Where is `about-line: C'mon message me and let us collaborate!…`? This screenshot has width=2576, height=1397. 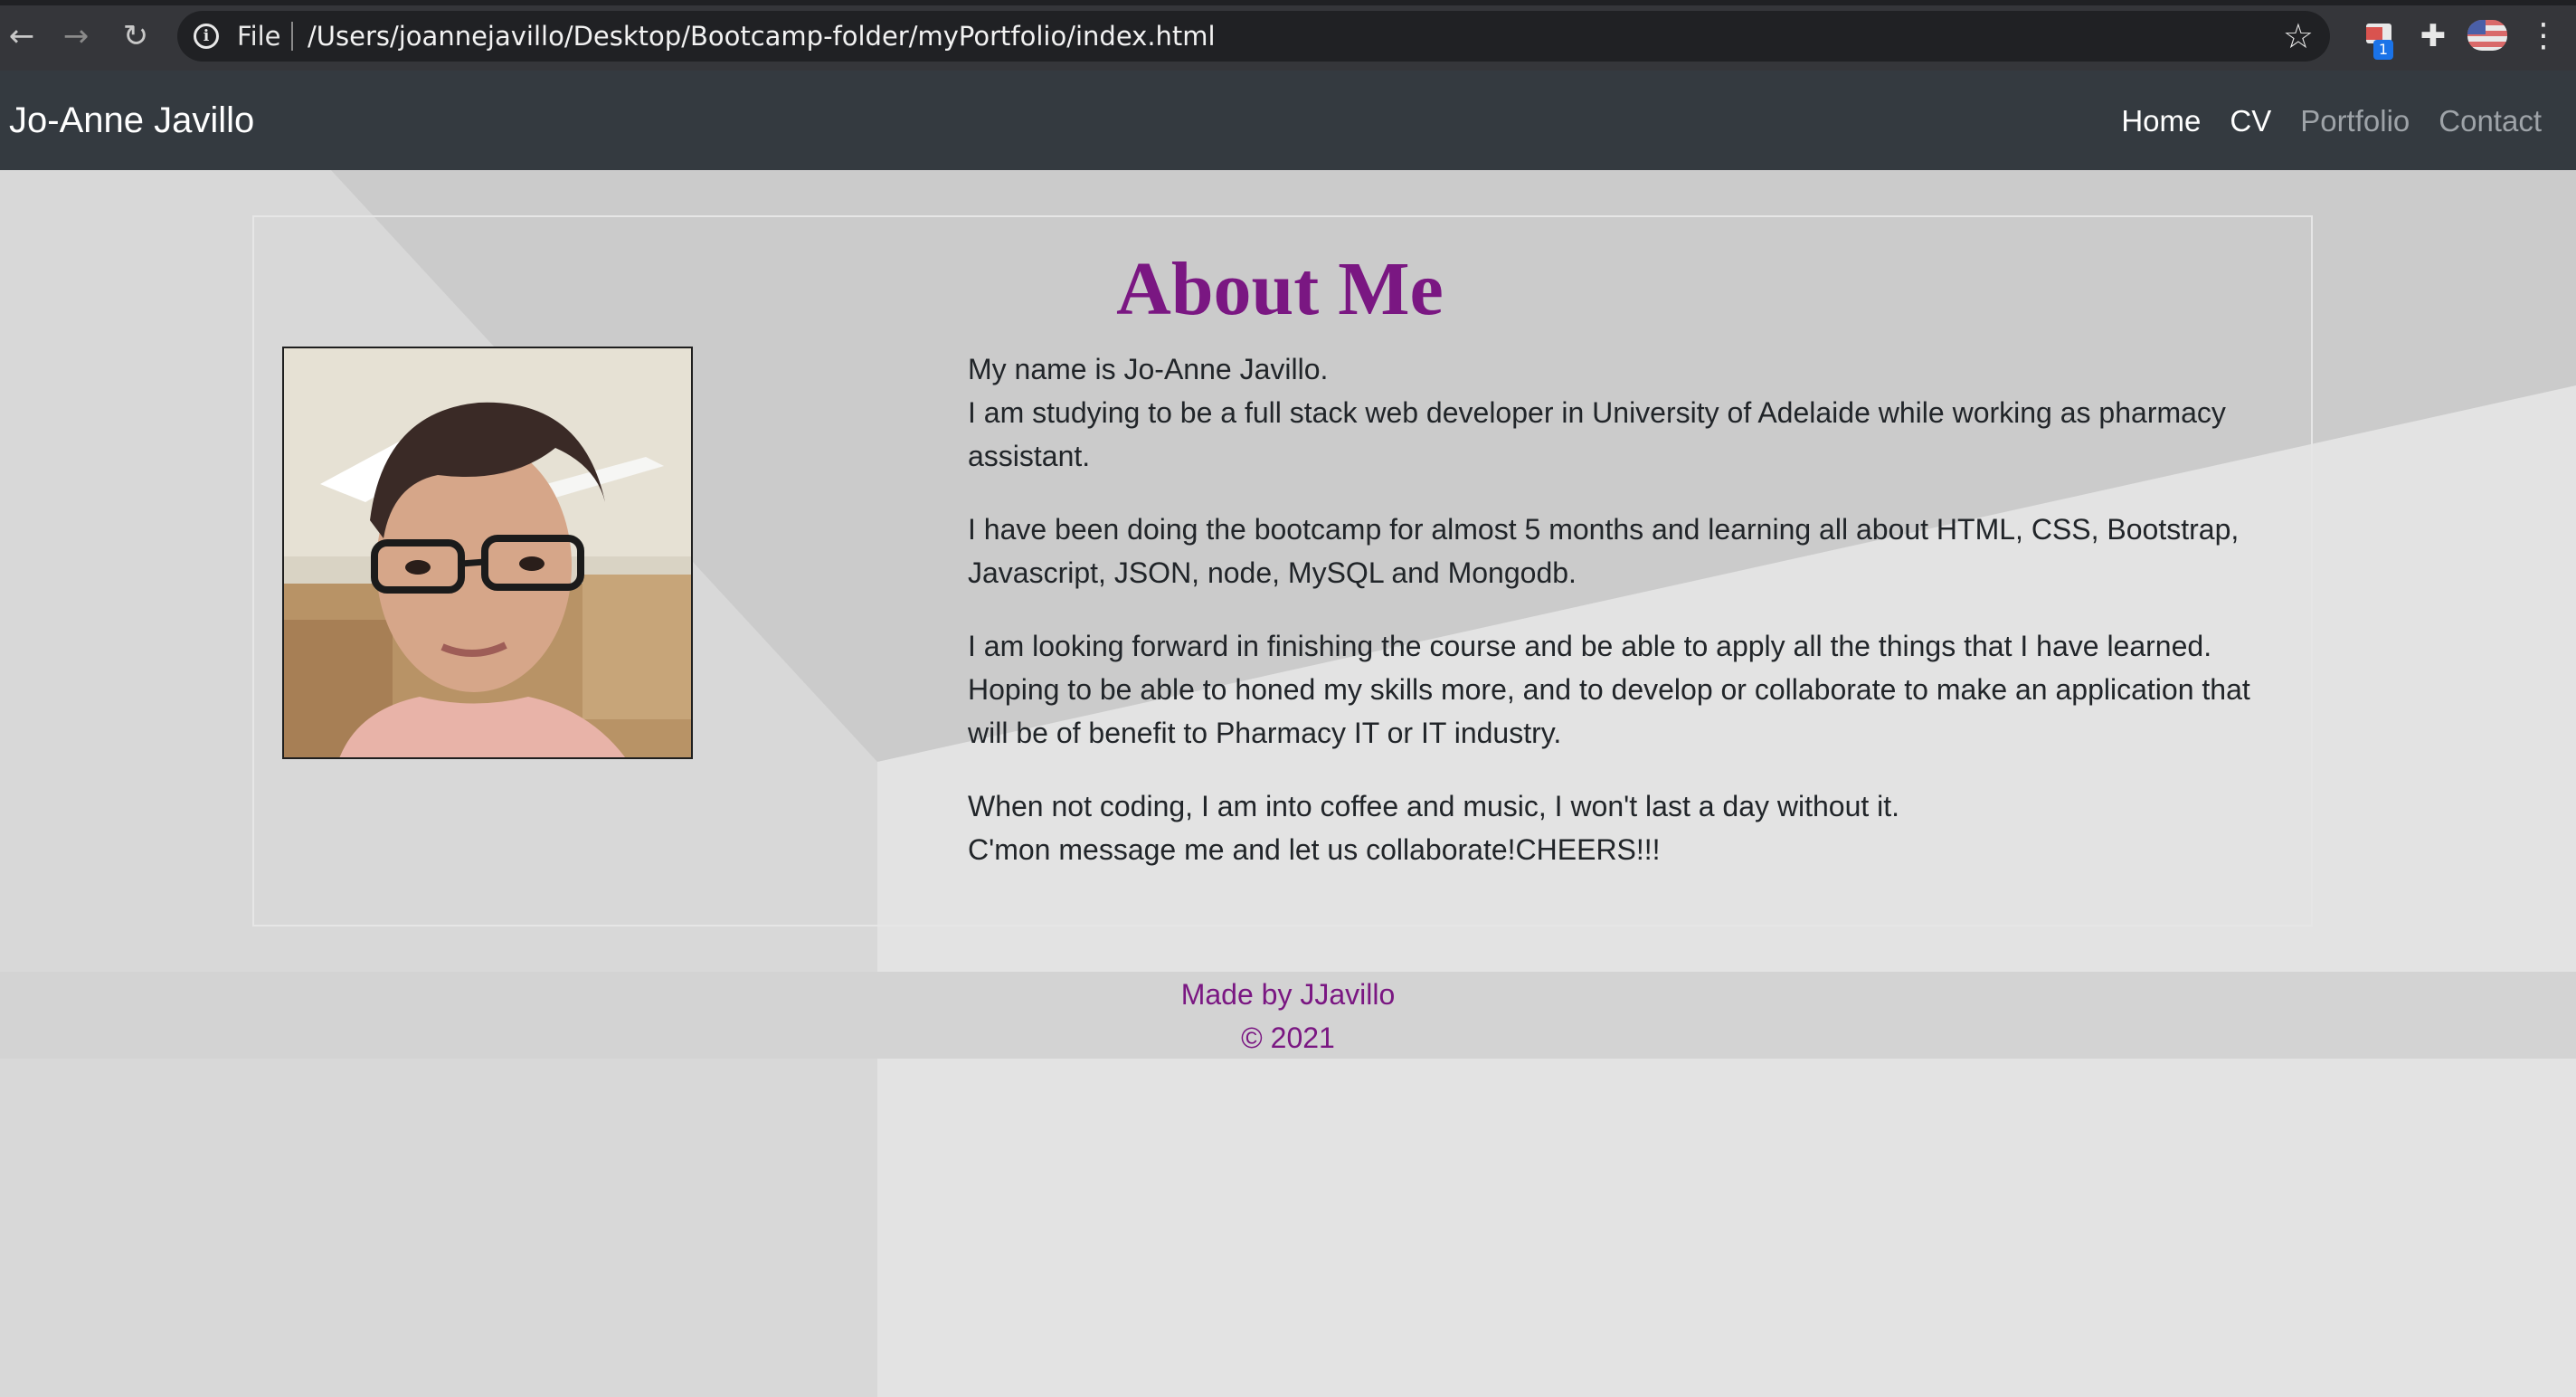
about-line: C'mon message me and let us collaborate!… is located at coordinates (1314, 849).